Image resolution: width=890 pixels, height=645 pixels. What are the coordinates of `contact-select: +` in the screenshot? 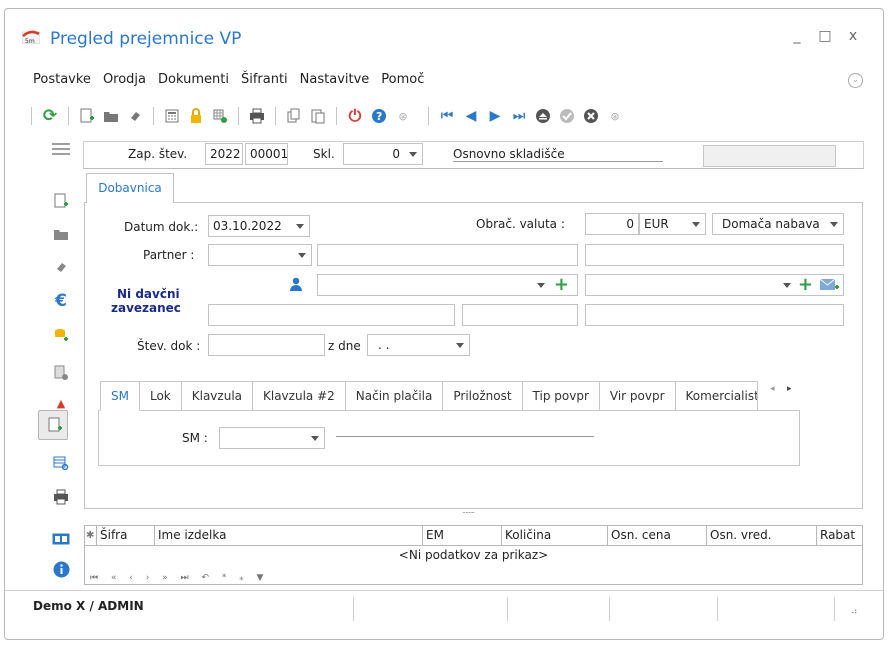 It's located at (447, 285).